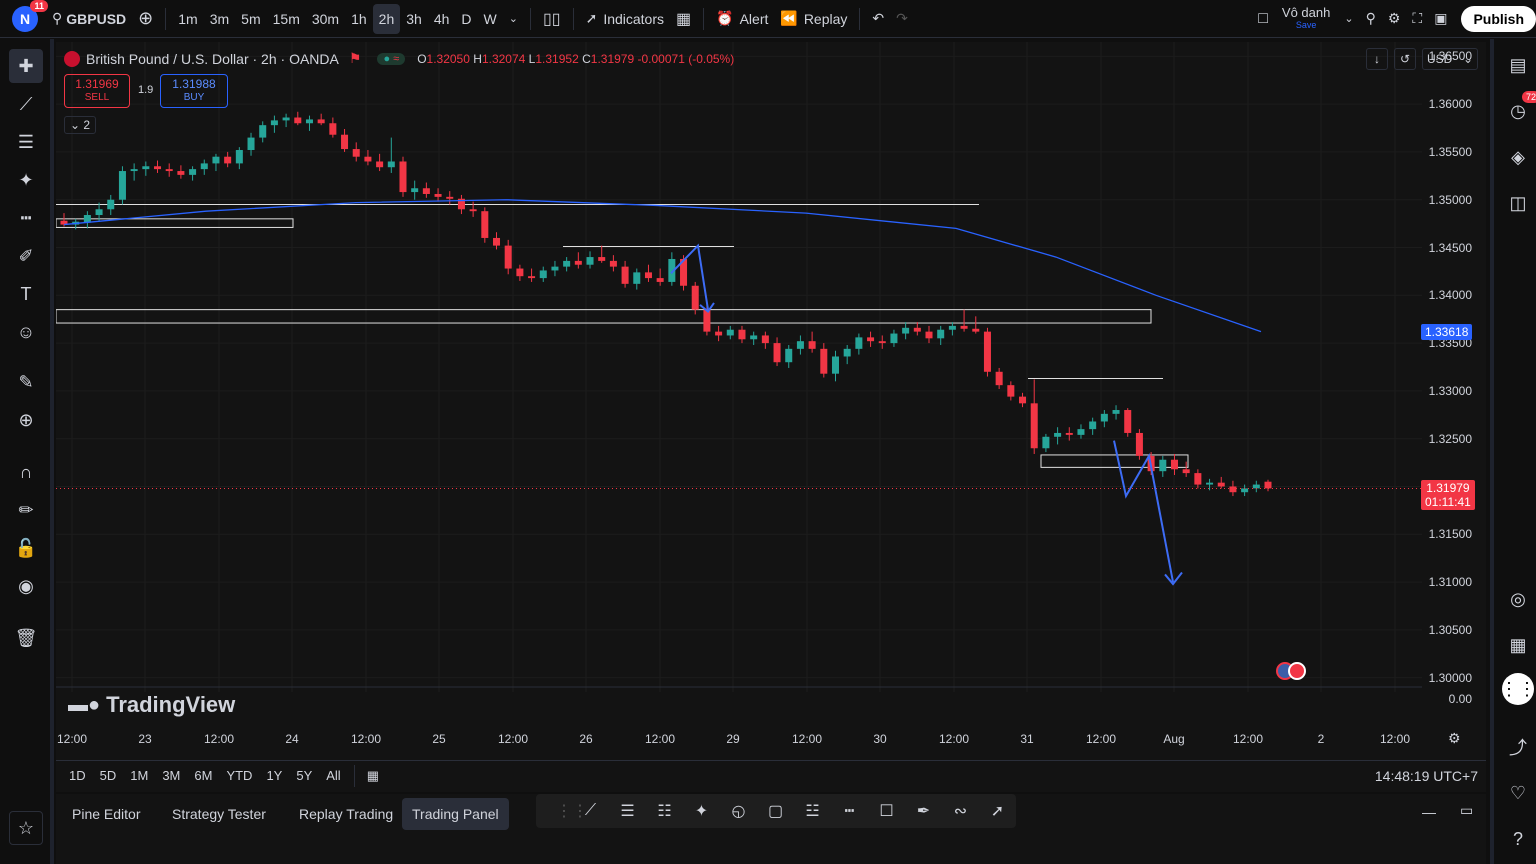  I want to click on timeframe-w: W, so click(490, 19).